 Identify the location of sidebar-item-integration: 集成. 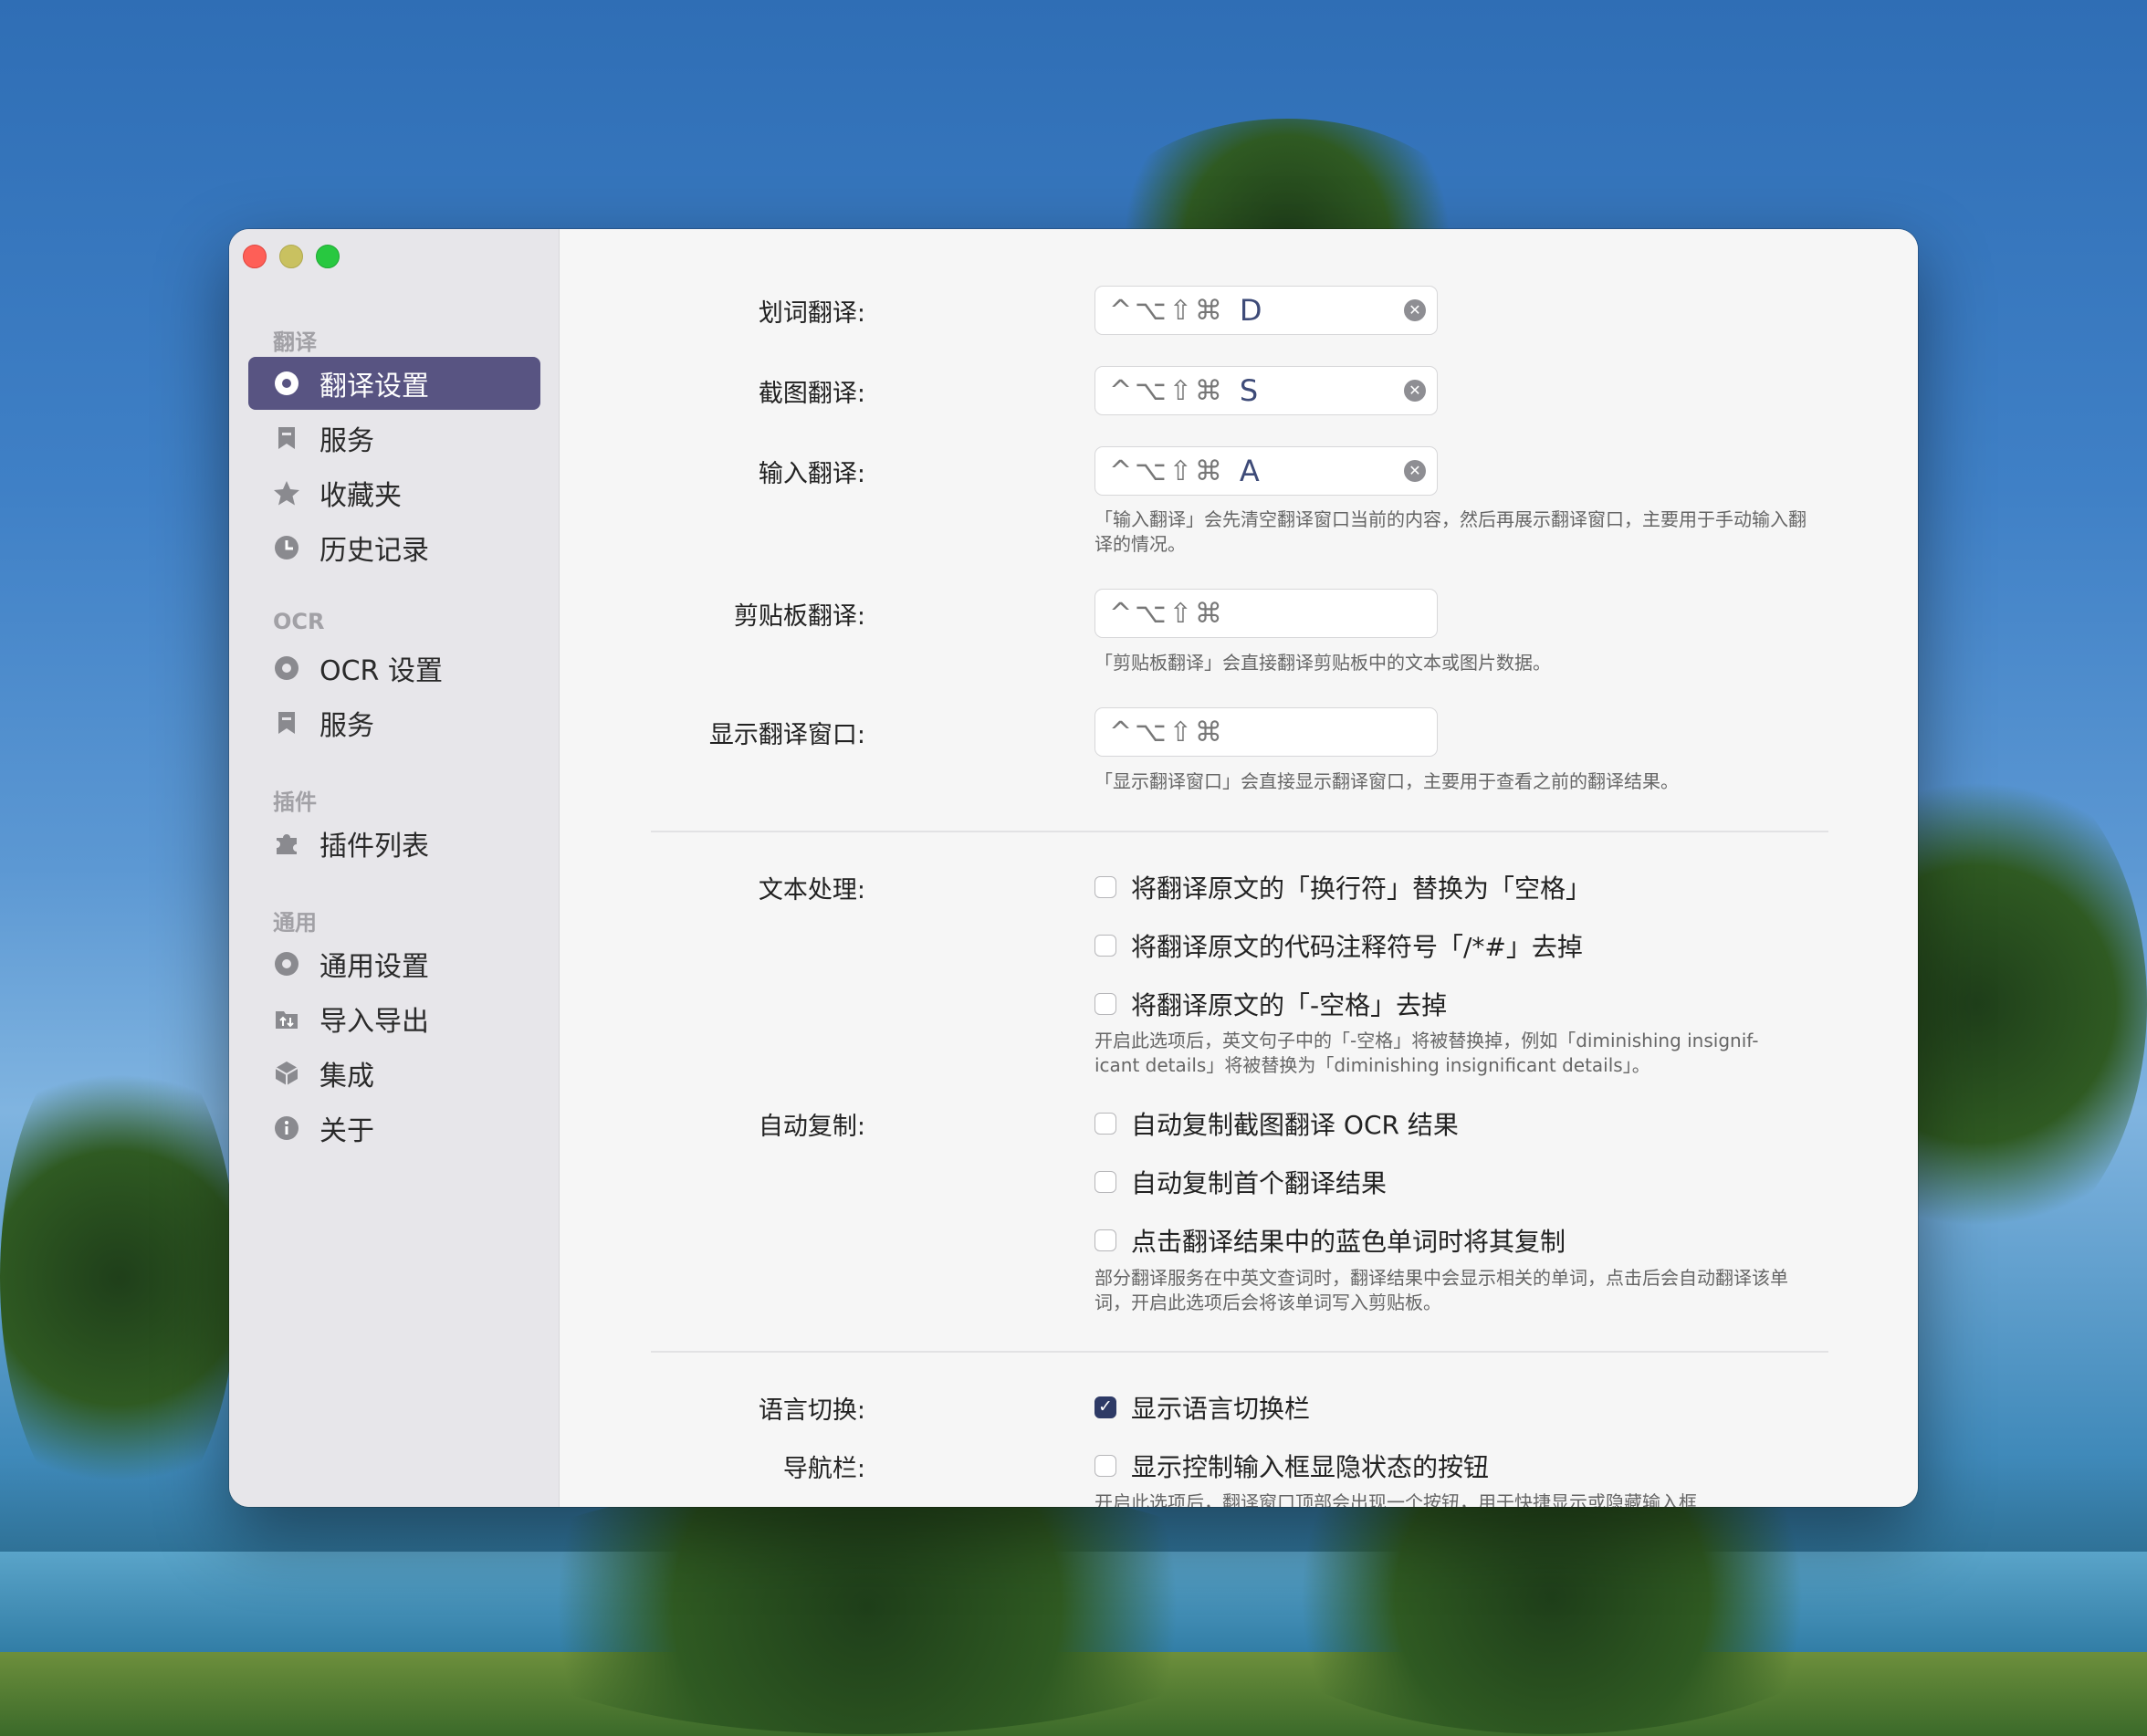
(394, 1073).